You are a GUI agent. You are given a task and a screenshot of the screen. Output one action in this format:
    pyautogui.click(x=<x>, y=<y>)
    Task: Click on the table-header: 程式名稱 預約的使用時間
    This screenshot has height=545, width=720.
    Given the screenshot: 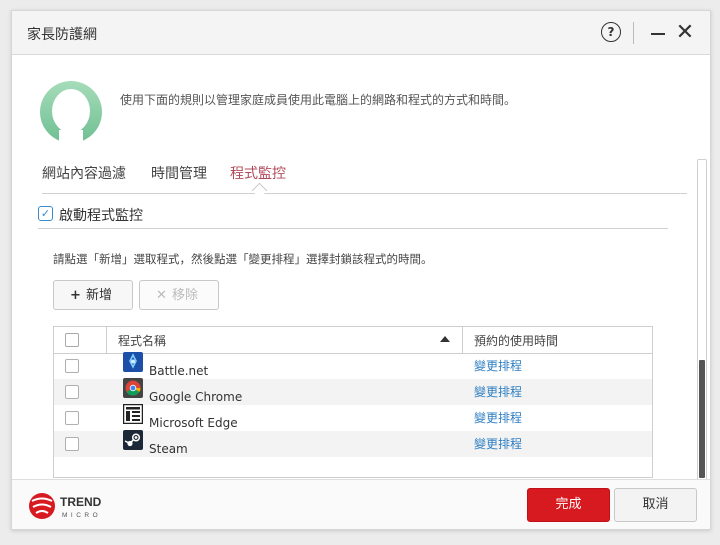 What is the action you would take?
    pyautogui.click(x=353, y=340)
    